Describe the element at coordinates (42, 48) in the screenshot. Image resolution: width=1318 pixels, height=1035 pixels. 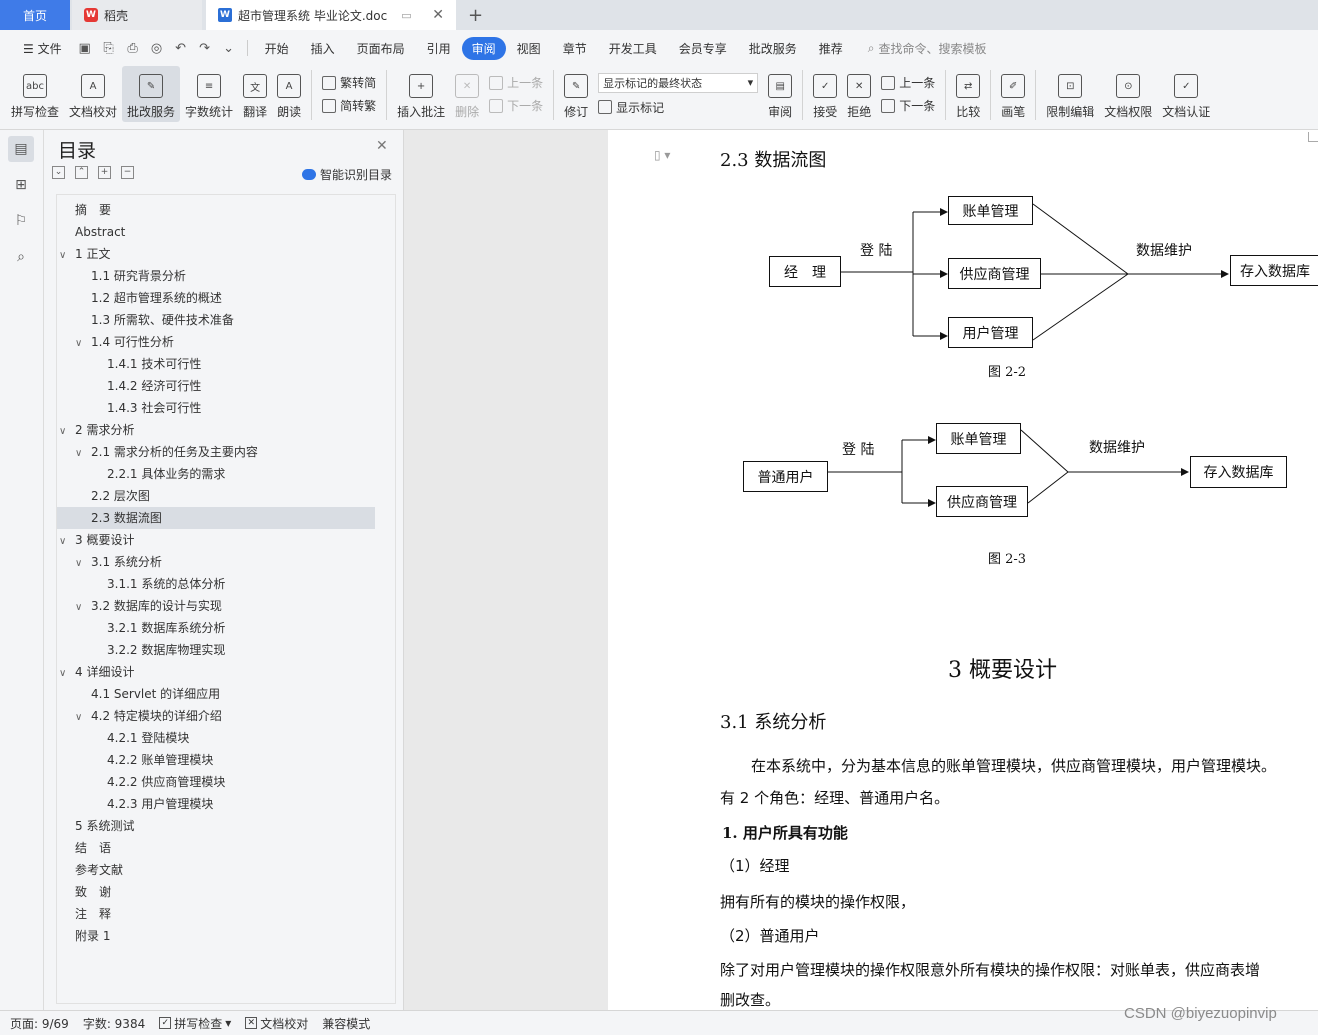
I see `file-menu: ☰ 文件` at that location.